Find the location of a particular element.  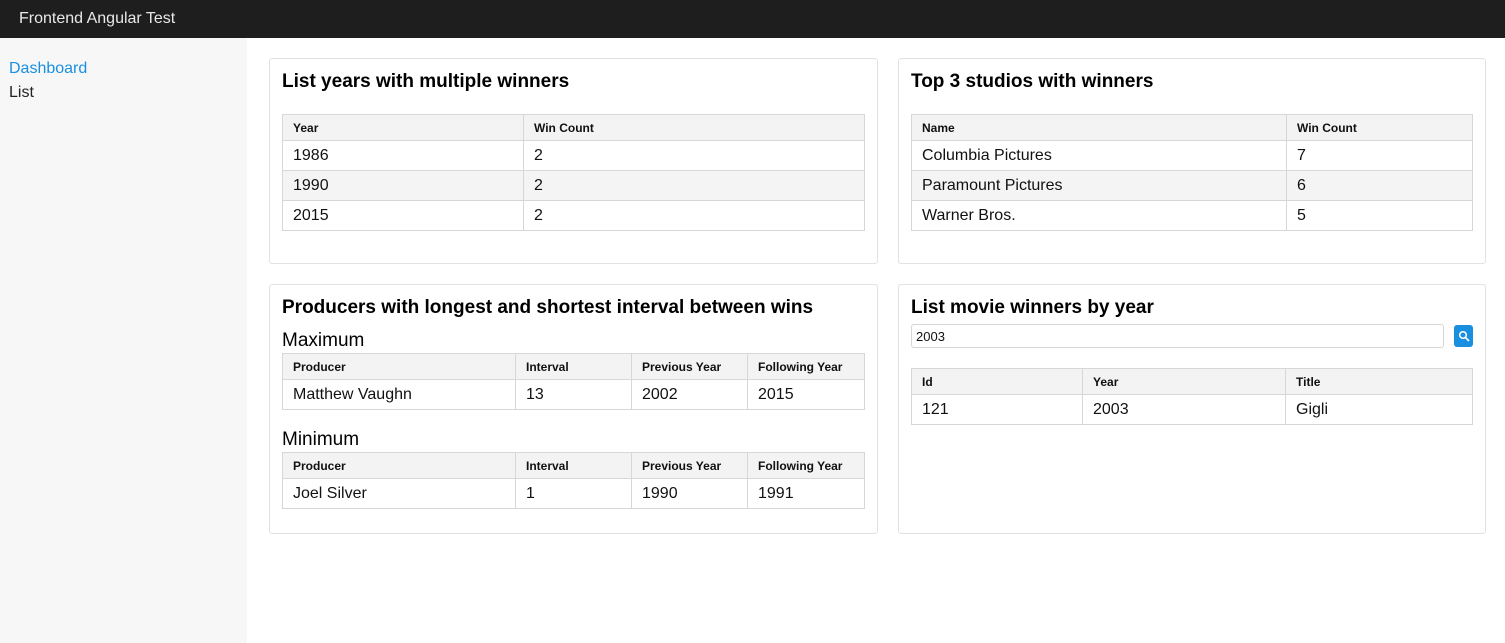

table-header-row: Year Win Count is located at coordinates (573, 127).